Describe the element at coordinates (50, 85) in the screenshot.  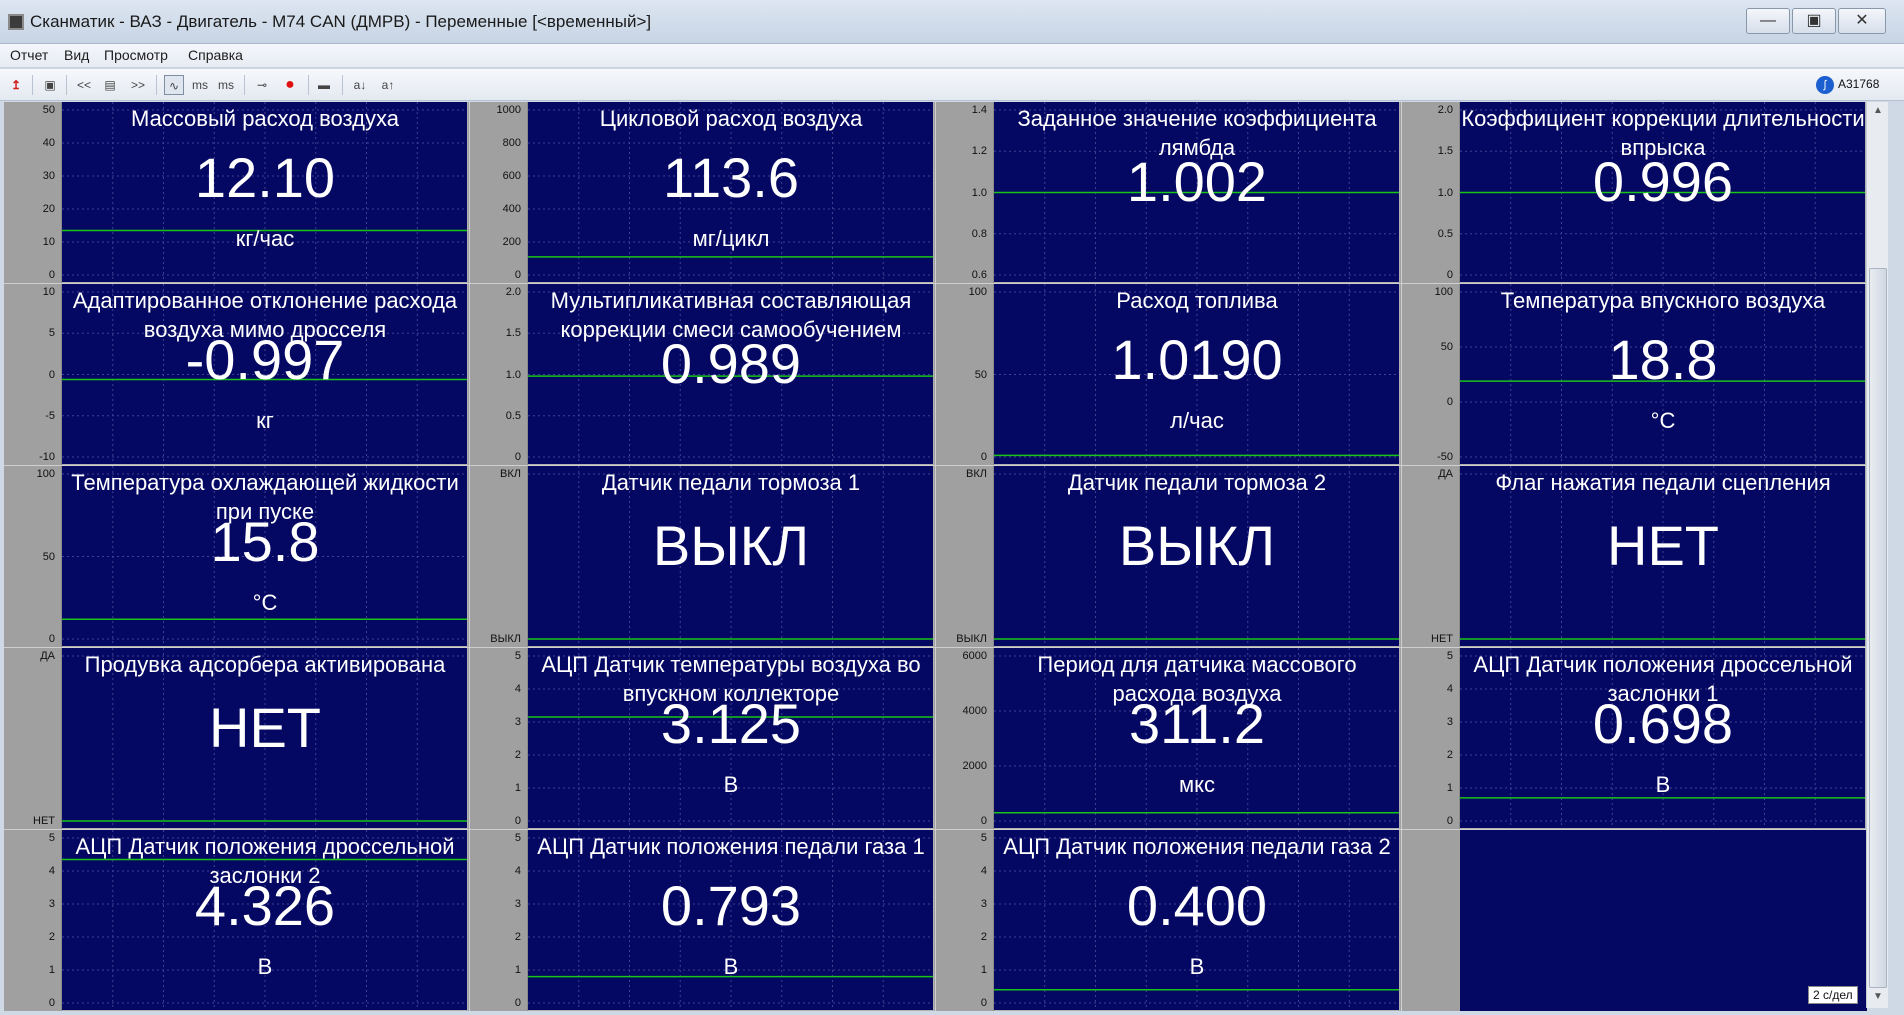
I see `report-icon: ▣` at that location.